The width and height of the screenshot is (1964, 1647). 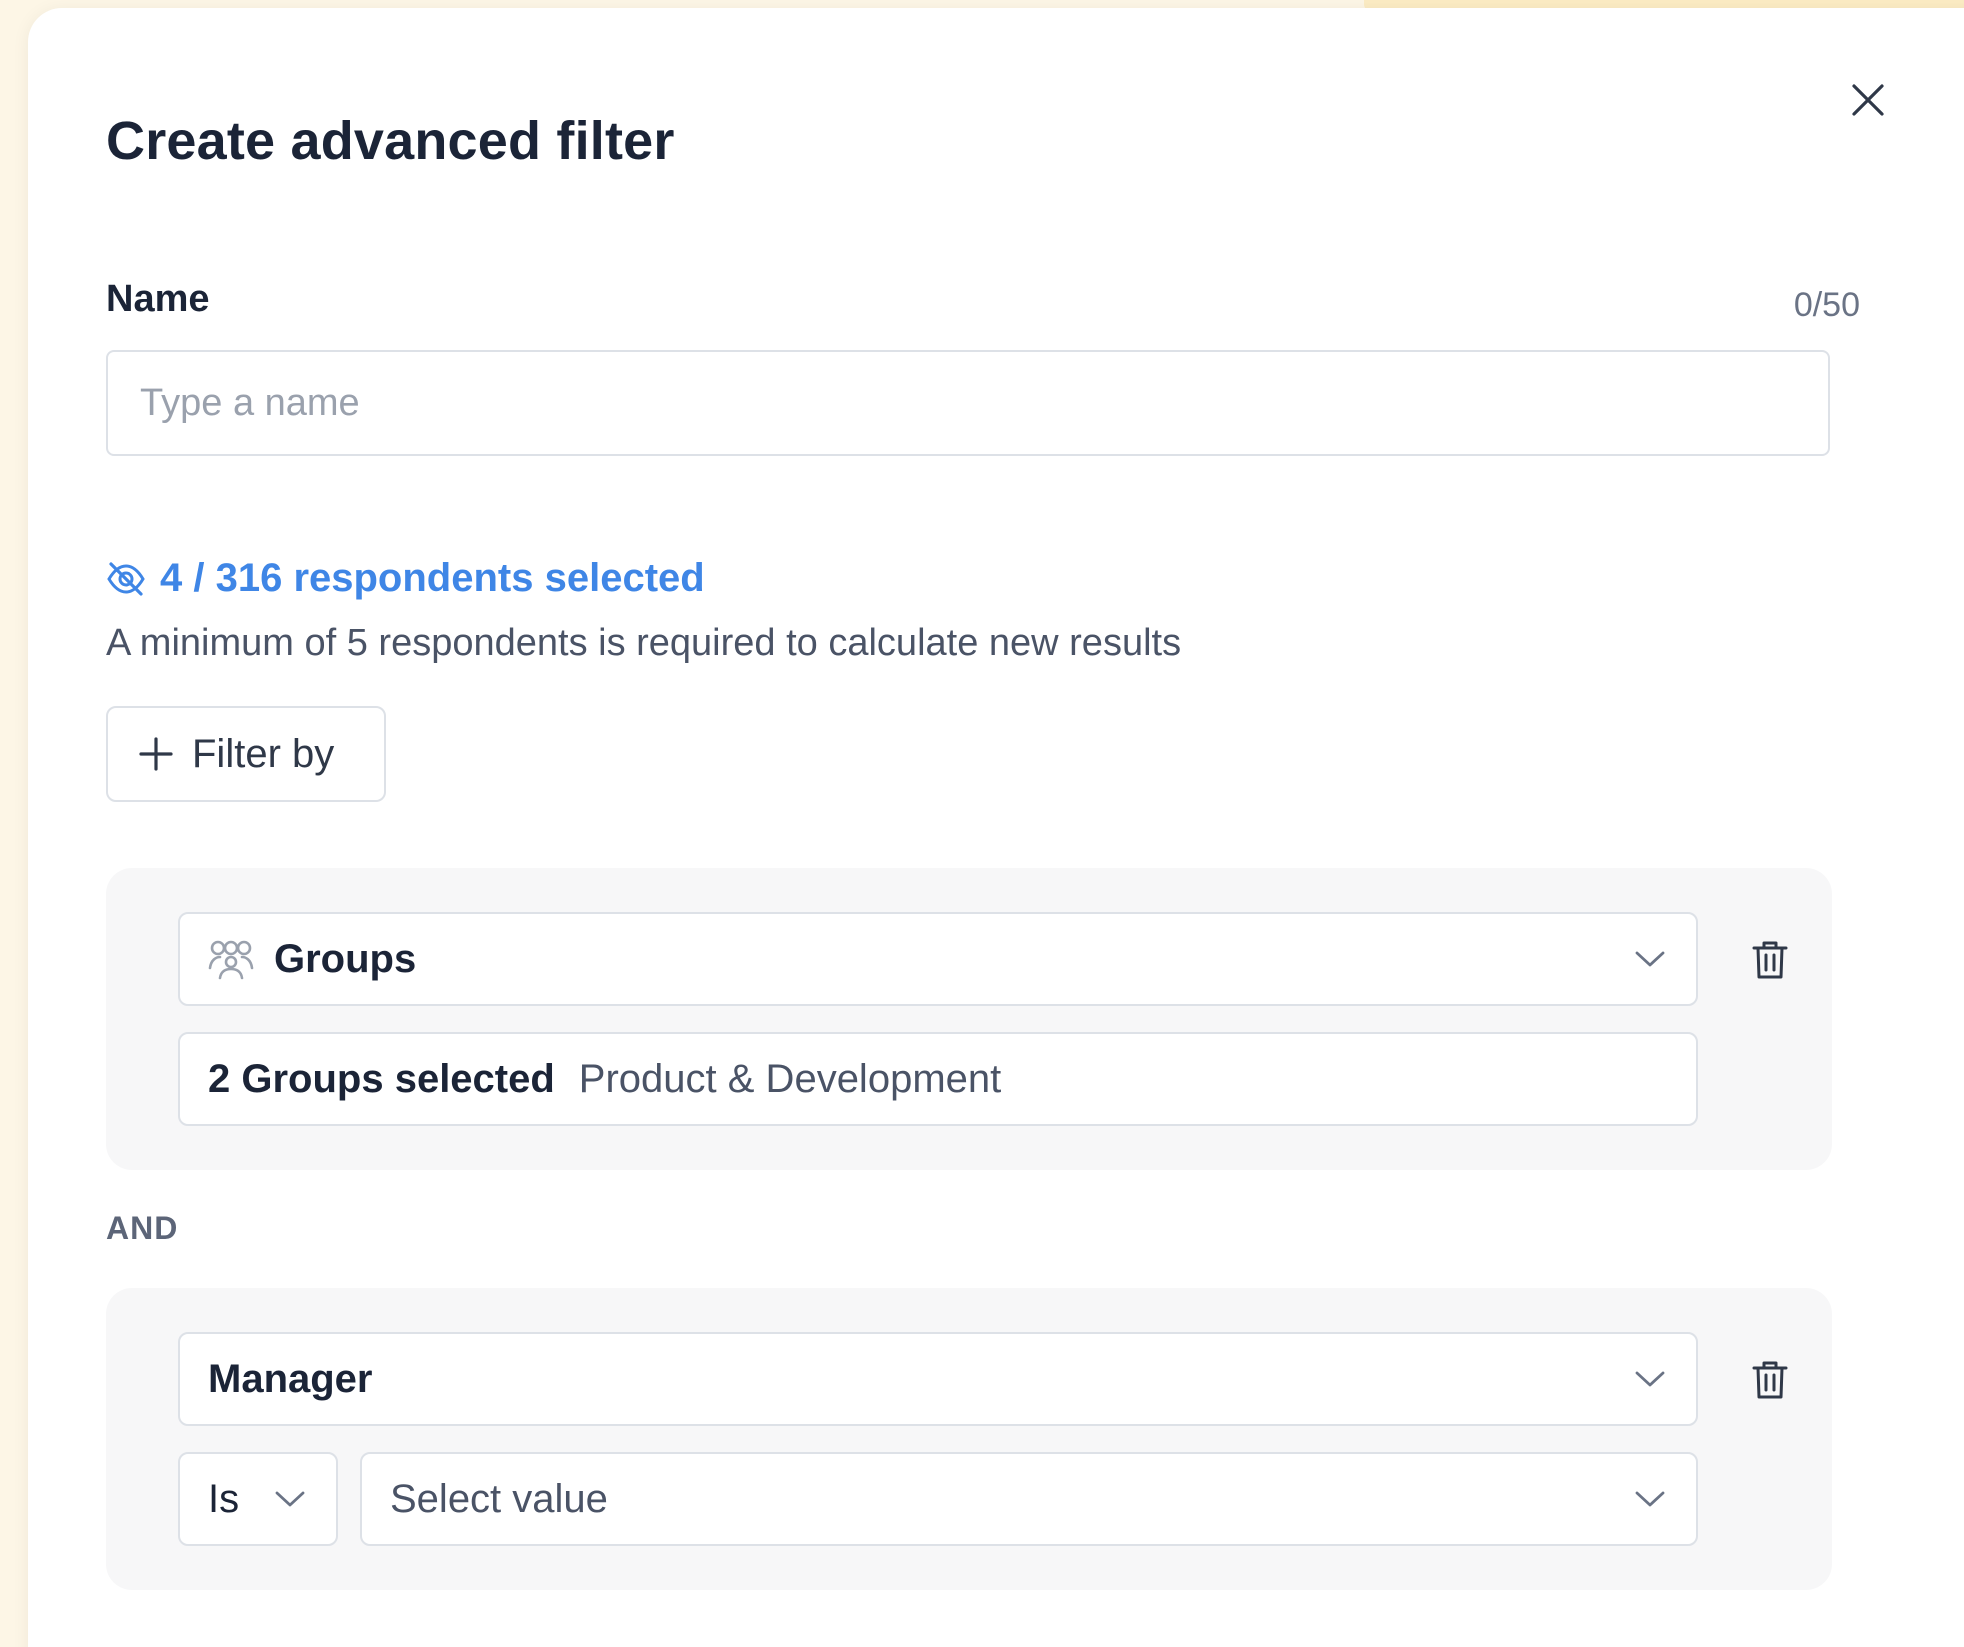 I want to click on groups-icon, so click(x=231, y=959).